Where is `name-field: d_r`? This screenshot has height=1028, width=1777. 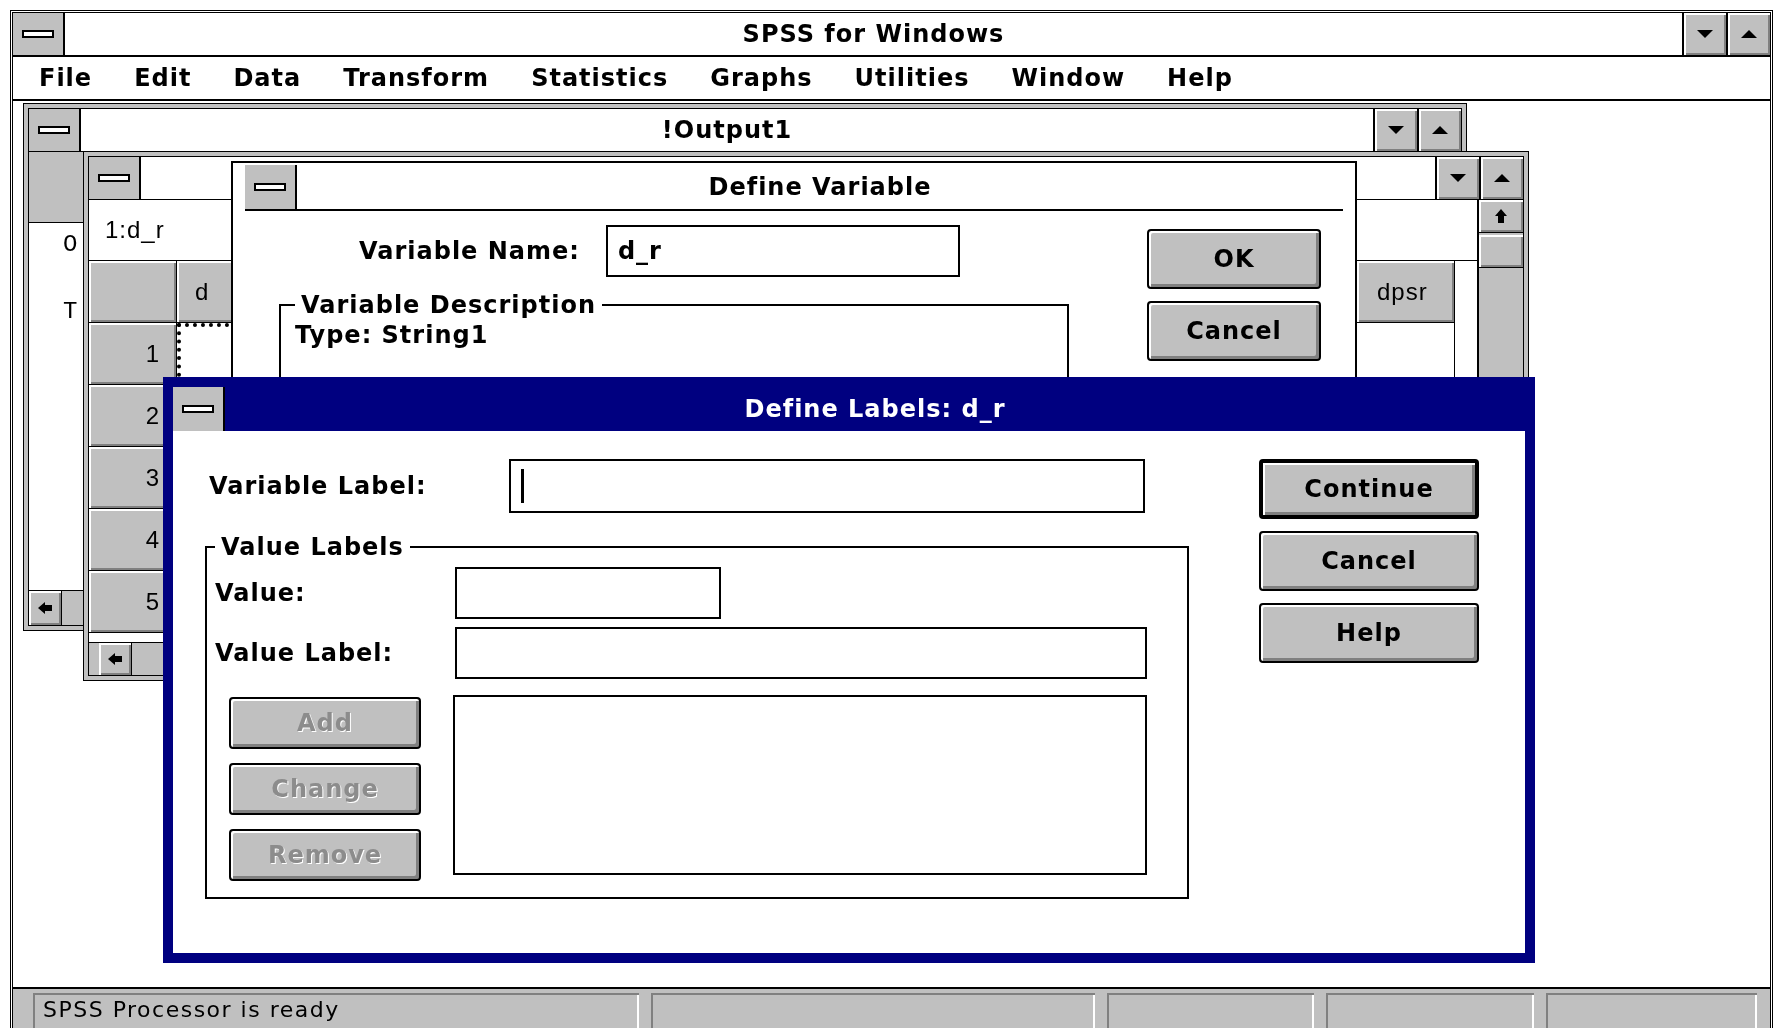
name-field: d_r is located at coordinates (782, 251).